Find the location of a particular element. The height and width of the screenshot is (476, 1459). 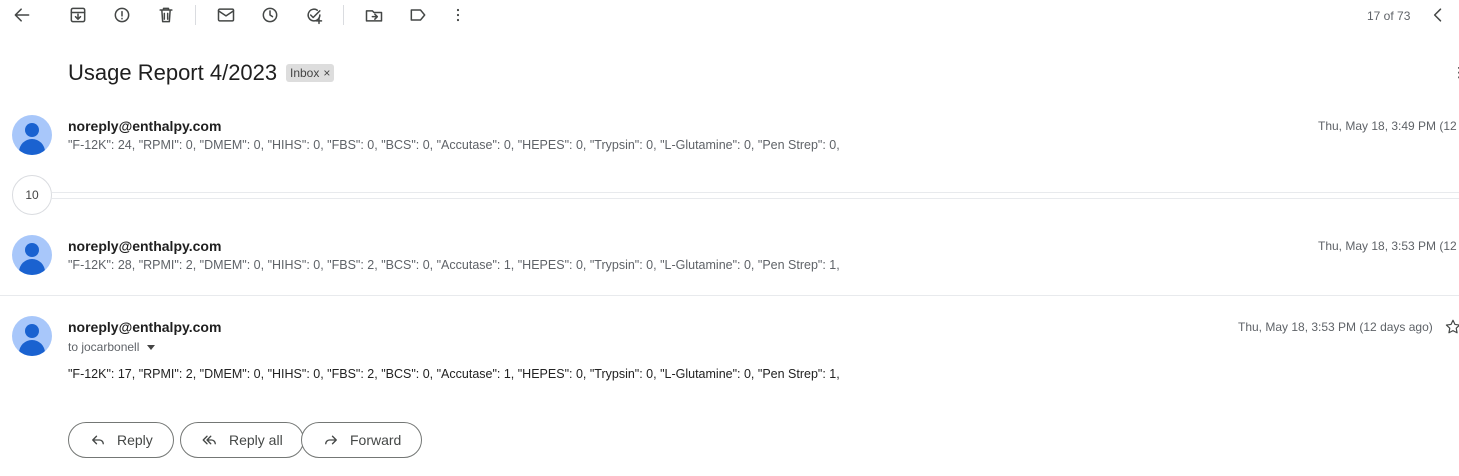

more-options-icon: ⋮ is located at coordinates (1455, 72).